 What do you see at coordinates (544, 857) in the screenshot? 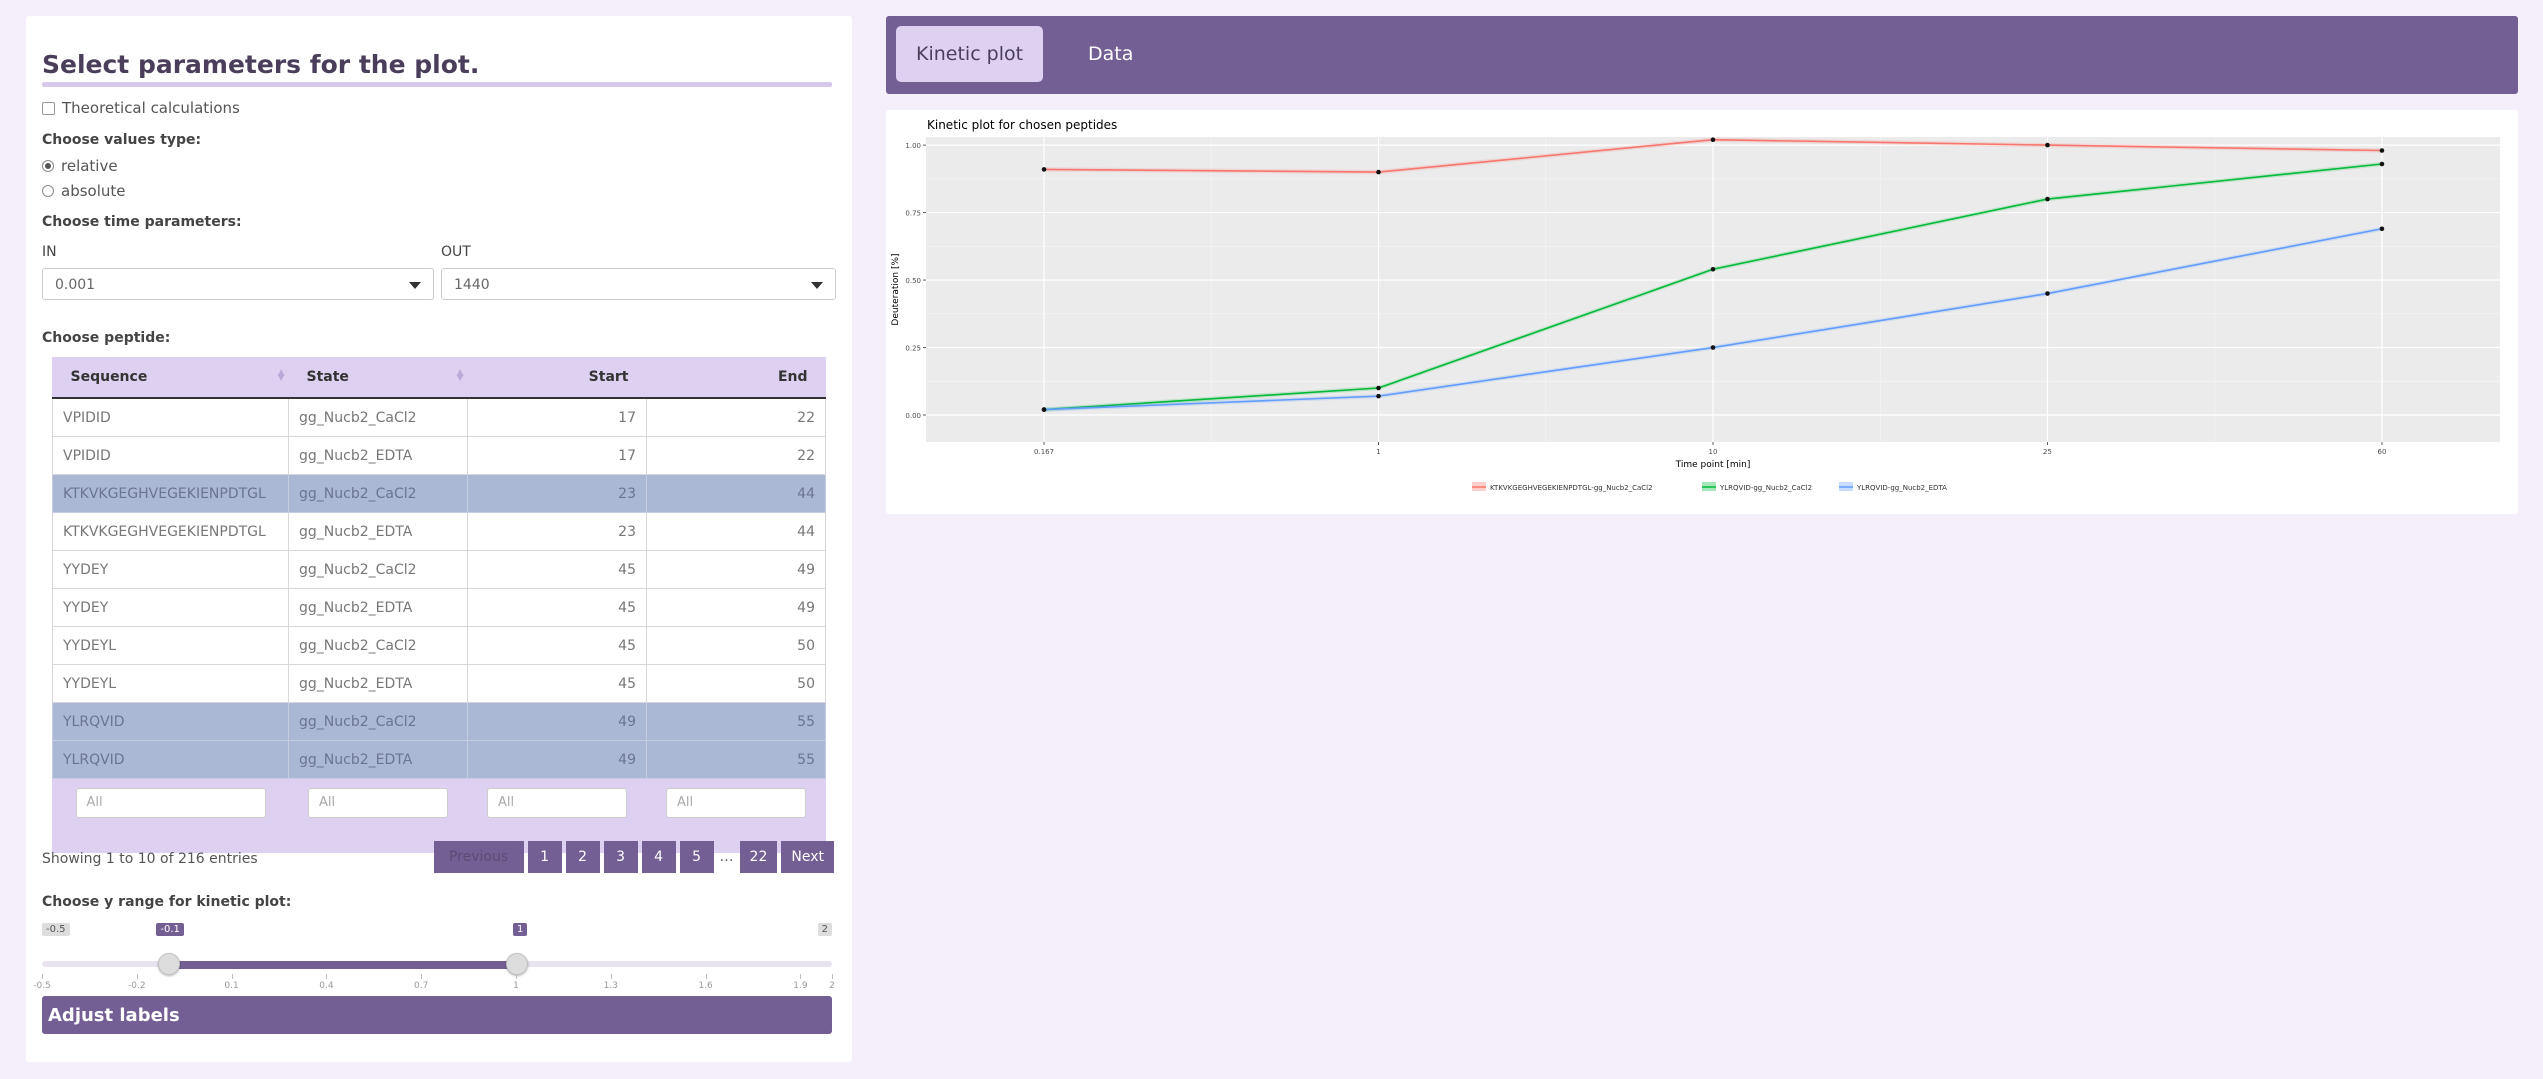
I see `page-button-1: 1` at bounding box center [544, 857].